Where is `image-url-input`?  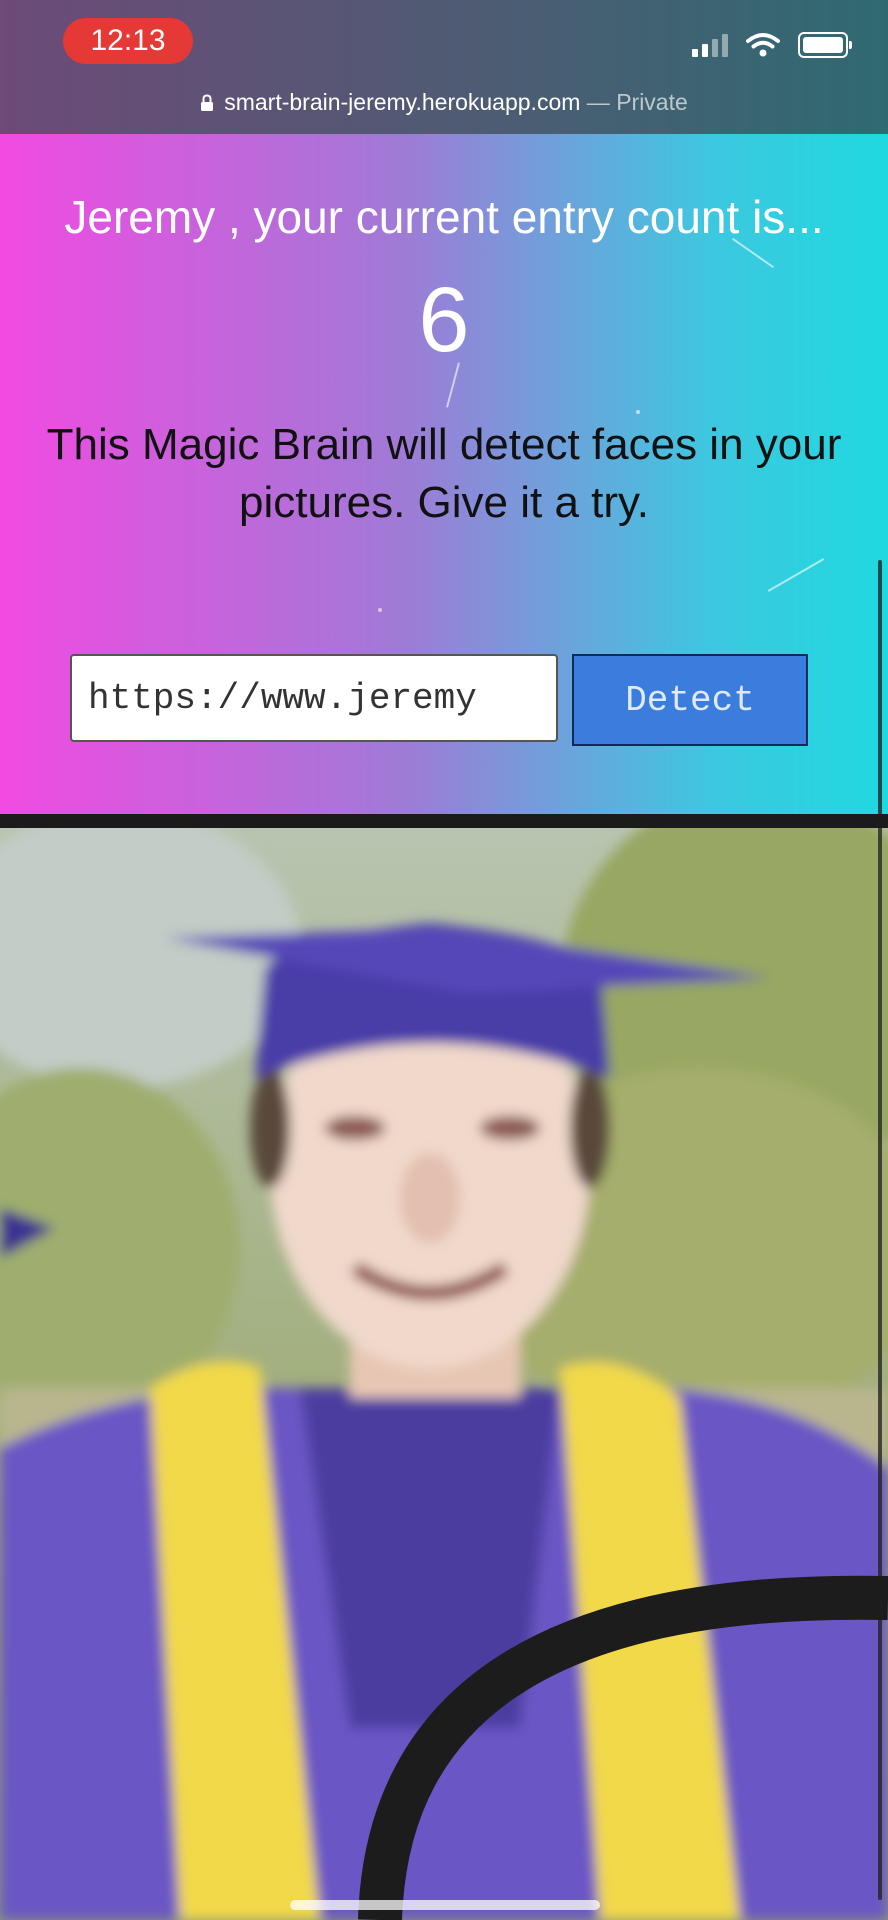 image-url-input is located at coordinates (314, 698).